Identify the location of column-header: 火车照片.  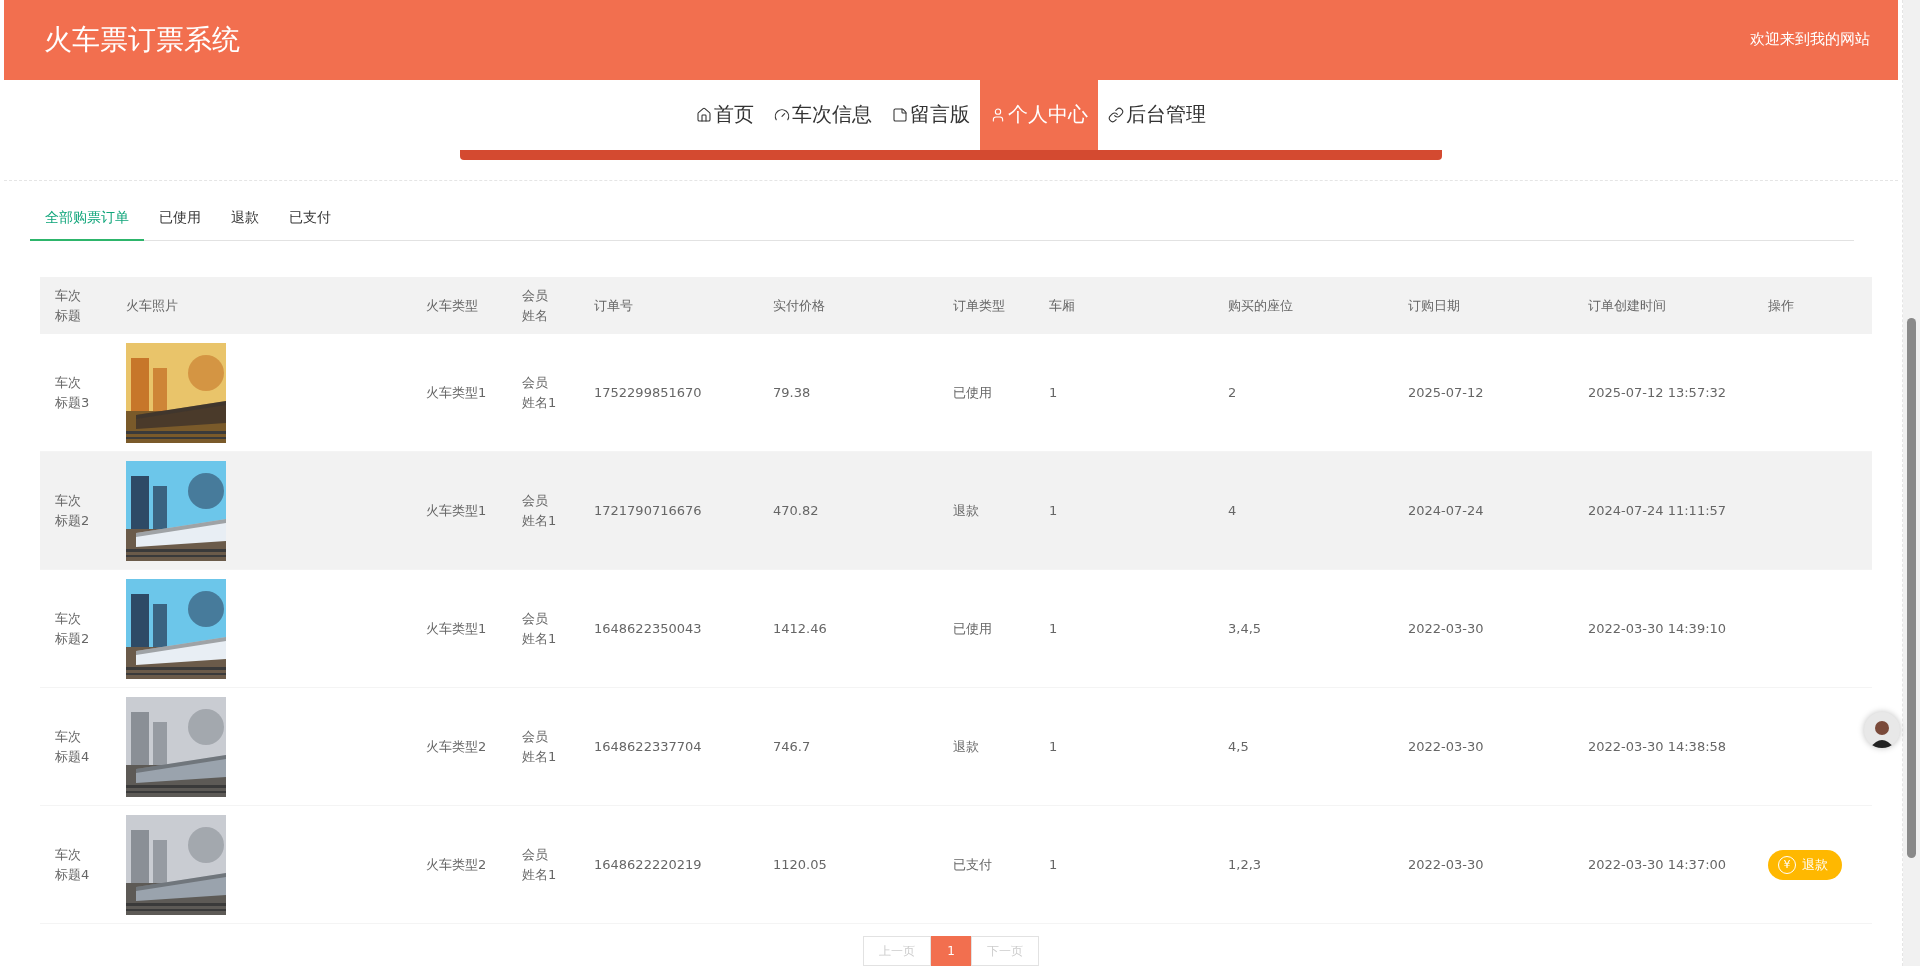
(152, 305).